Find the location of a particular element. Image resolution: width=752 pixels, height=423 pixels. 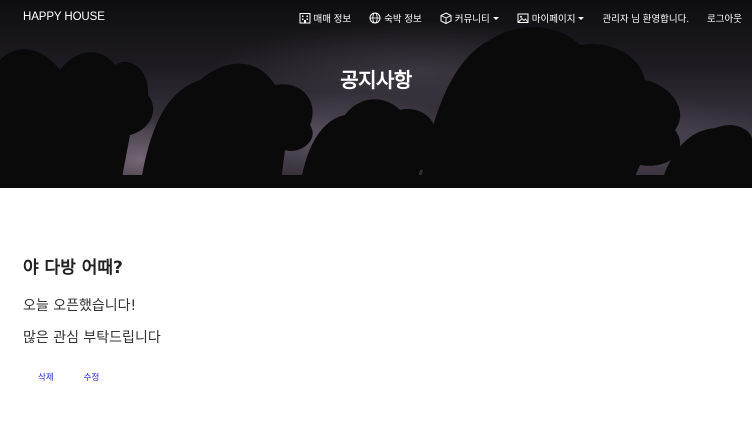

post-body-line: 오늘 오픈했습니다! is located at coordinates (80, 306).